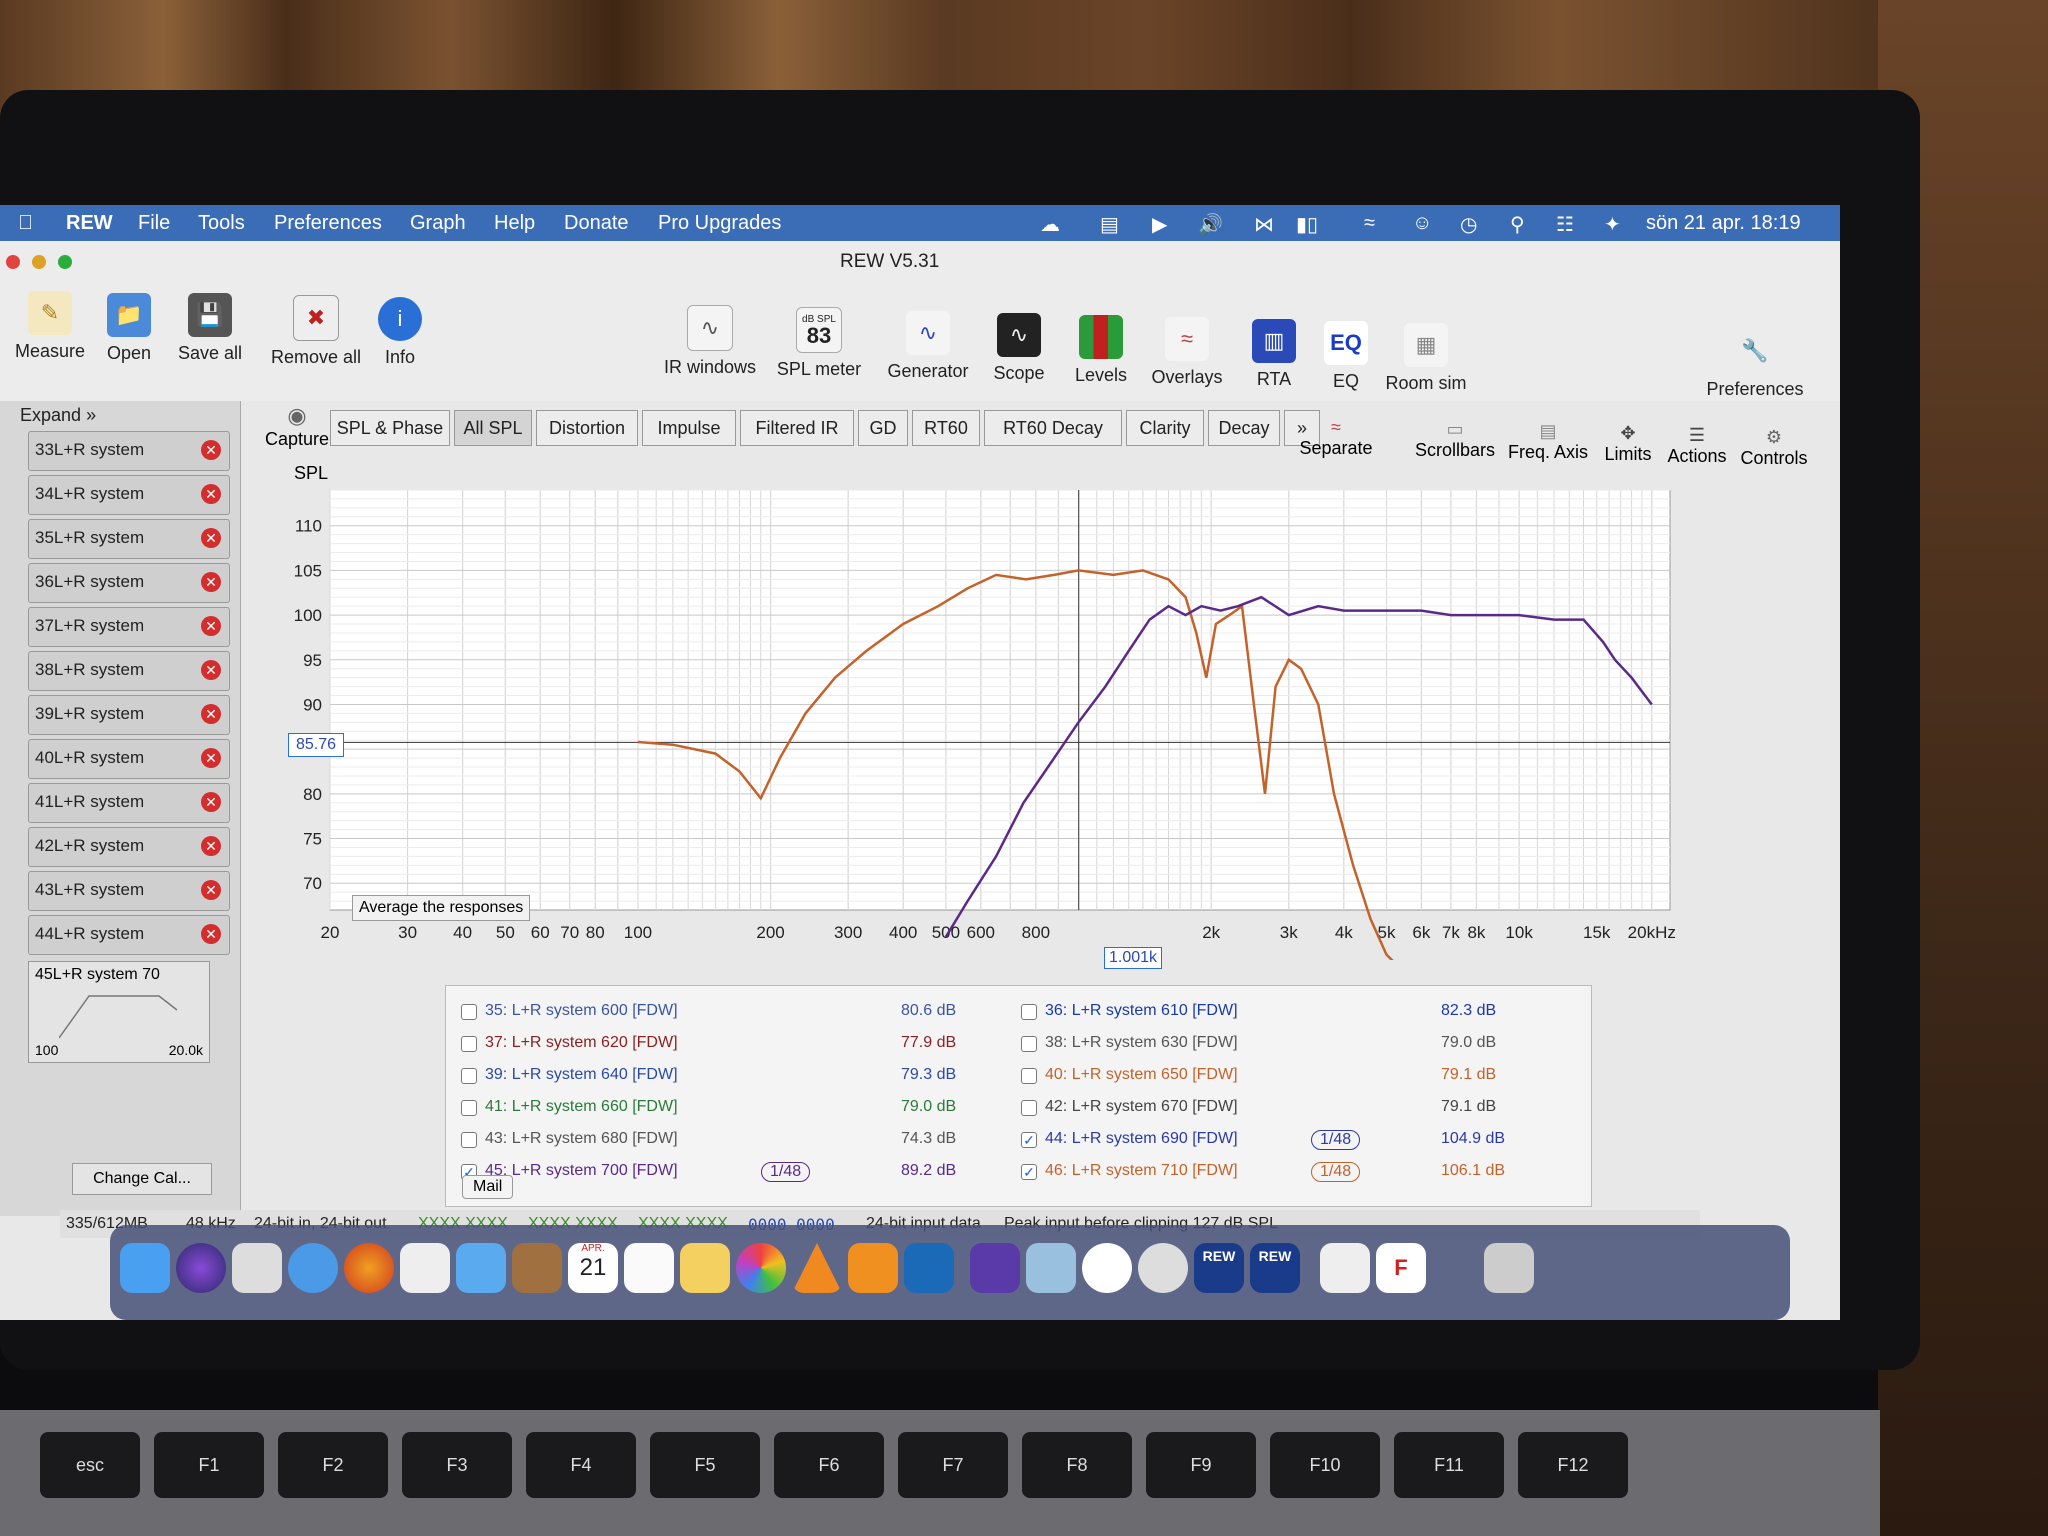 Image resolution: width=2048 pixels, height=1536 pixels. Describe the element at coordinates (761, 1268) in the screenshot. I see `photos-icon` at that location.